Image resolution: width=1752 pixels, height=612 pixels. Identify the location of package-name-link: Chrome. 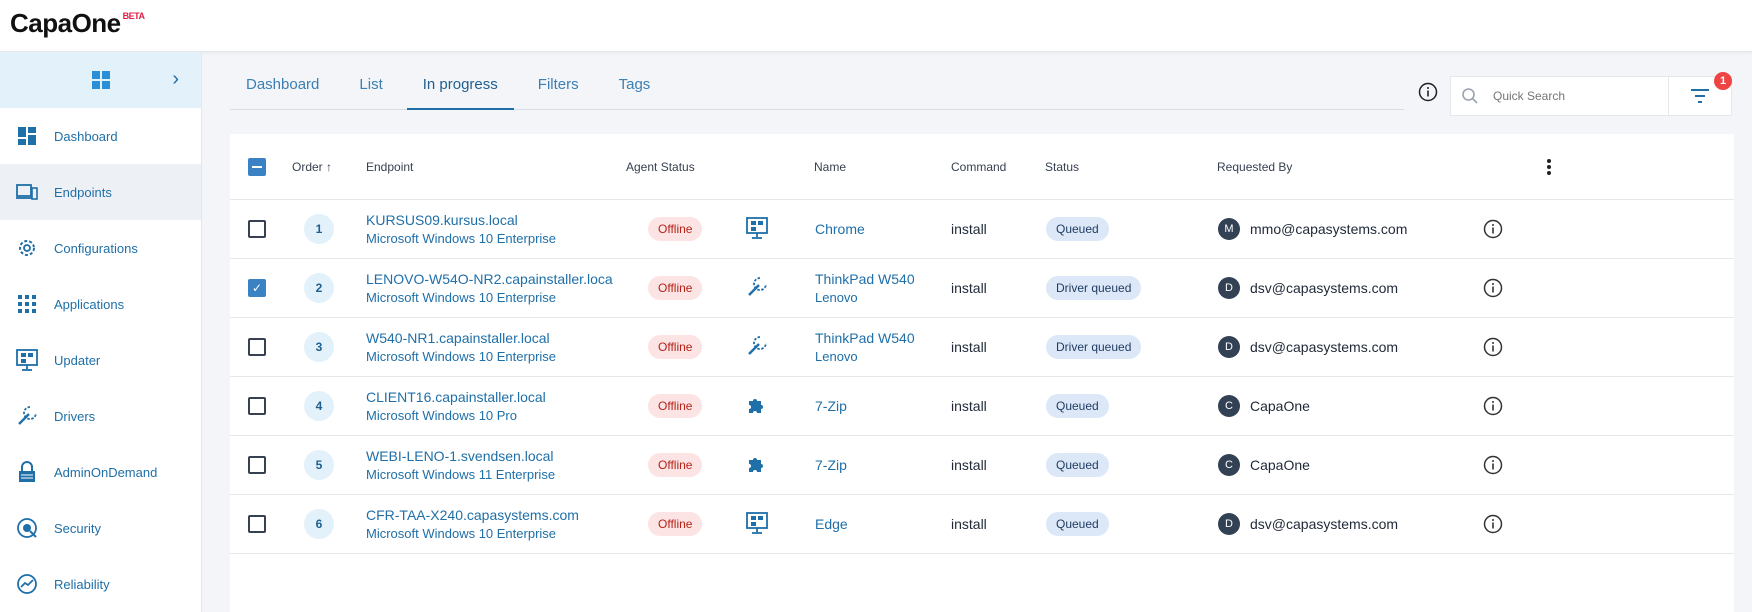
(840, 229).